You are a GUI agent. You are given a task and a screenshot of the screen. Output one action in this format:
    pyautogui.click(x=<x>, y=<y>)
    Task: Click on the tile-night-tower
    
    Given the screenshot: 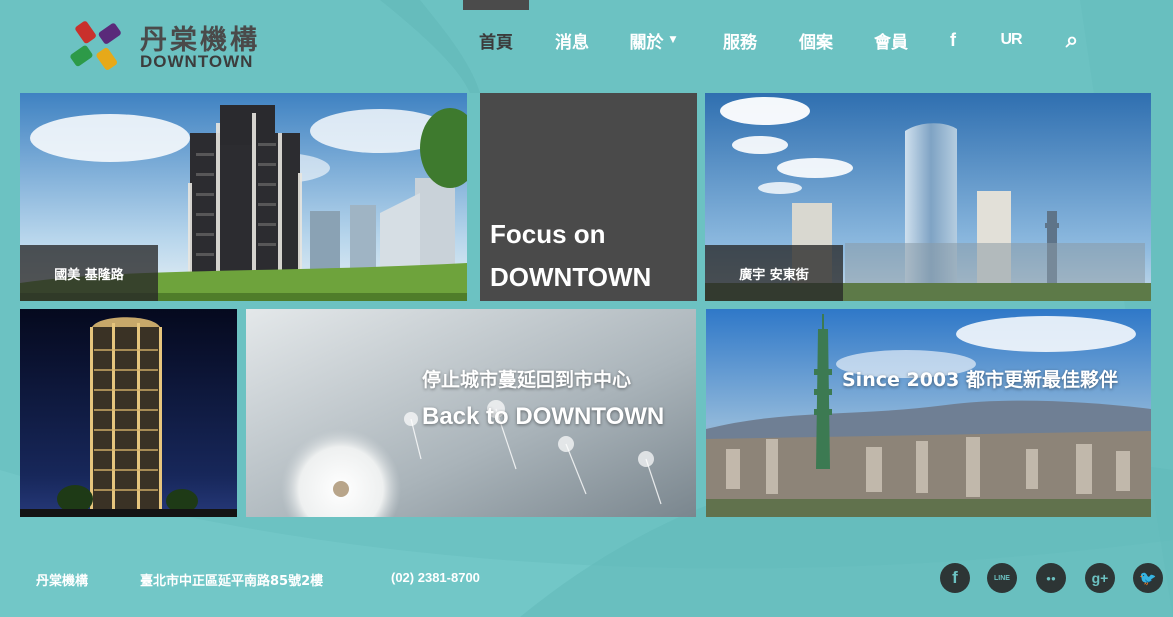 What is the action you would take?
    pyautogui.click(x=128, y=413)
    